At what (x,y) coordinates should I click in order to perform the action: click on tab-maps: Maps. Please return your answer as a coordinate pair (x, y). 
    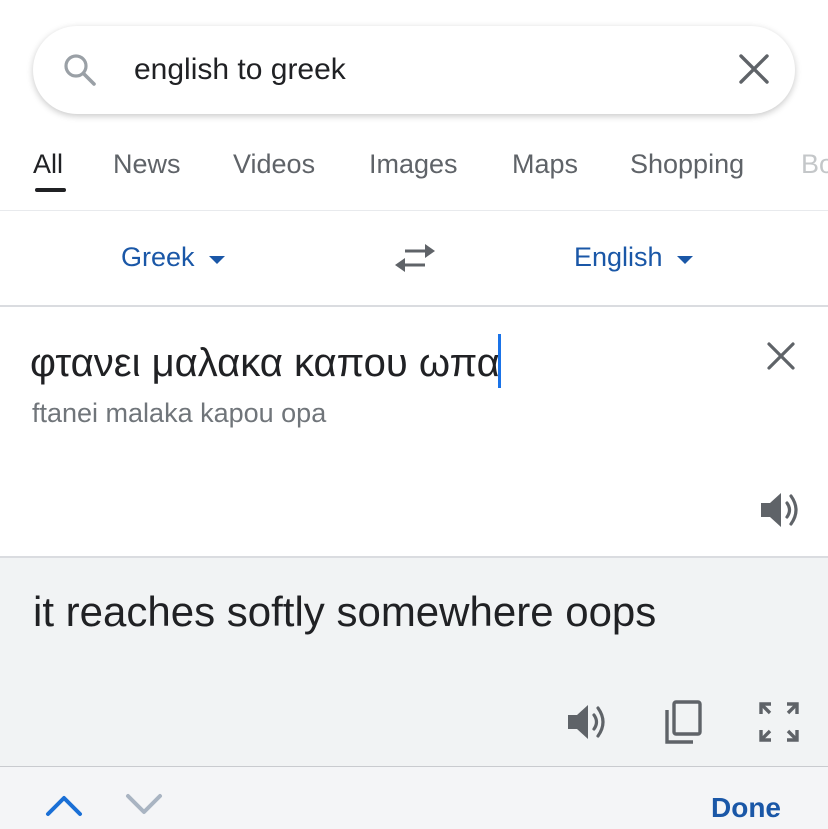
    Looking at the image, I should click on (545, 164).